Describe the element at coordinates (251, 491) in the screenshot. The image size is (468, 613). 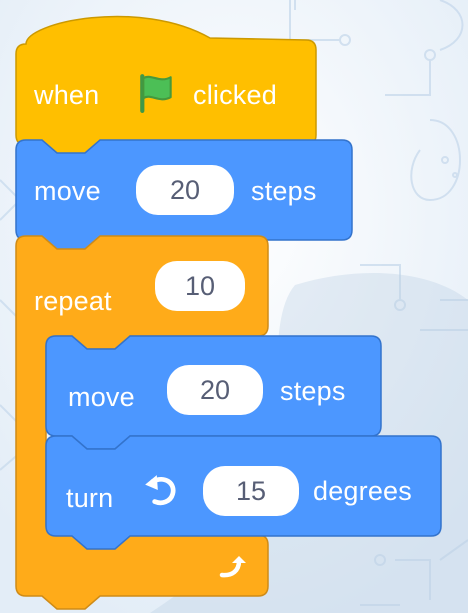
I see `turn-degrees-input: 15` at that location.